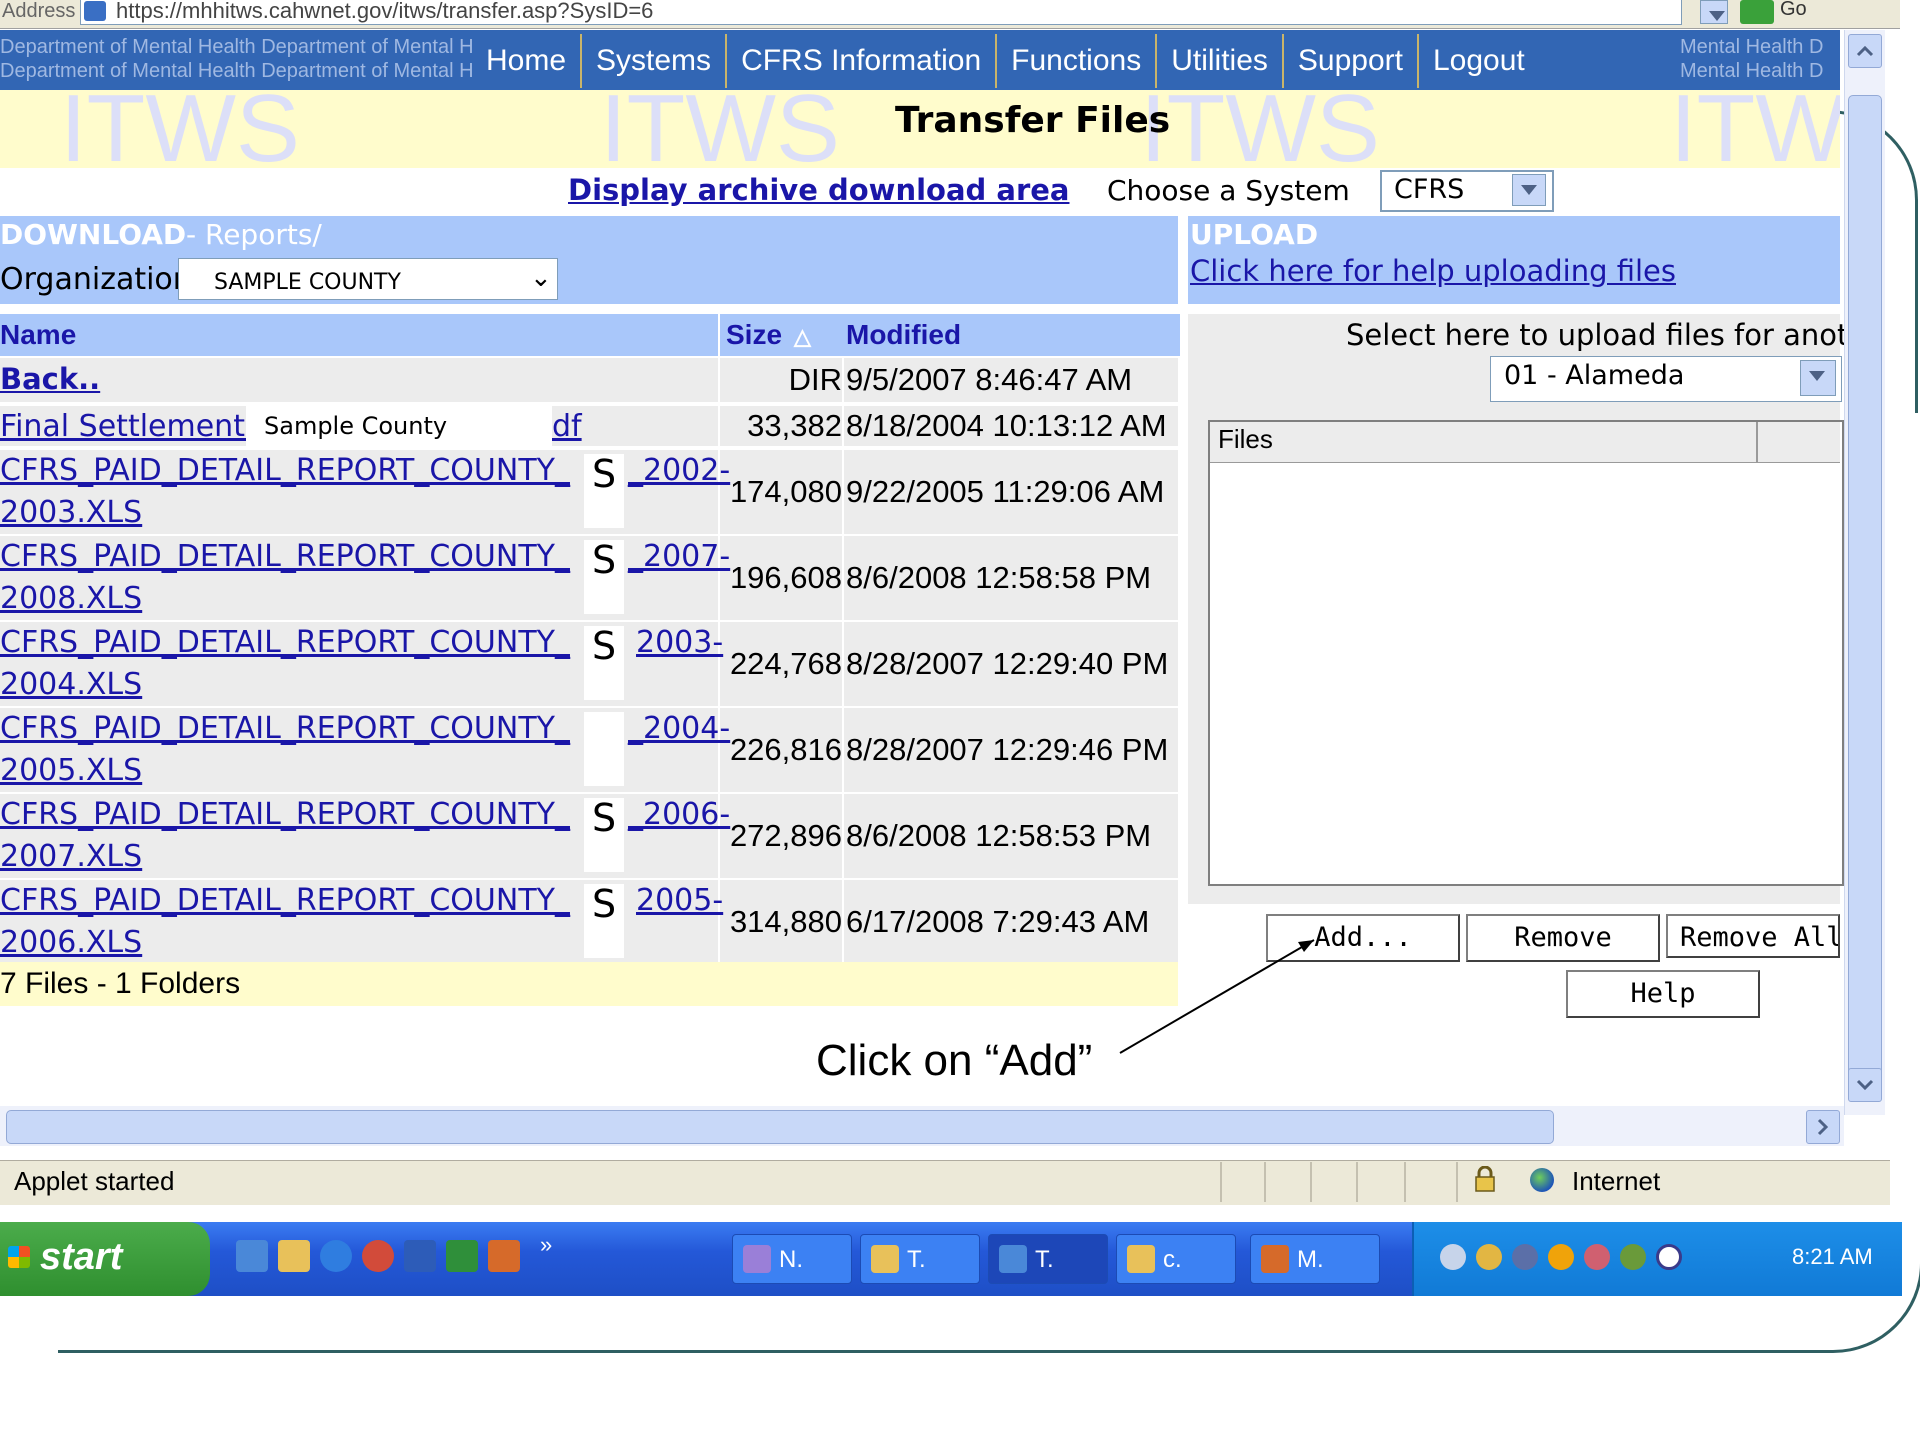  I want to click on redaction-label: Sample County, so click(399, 426).